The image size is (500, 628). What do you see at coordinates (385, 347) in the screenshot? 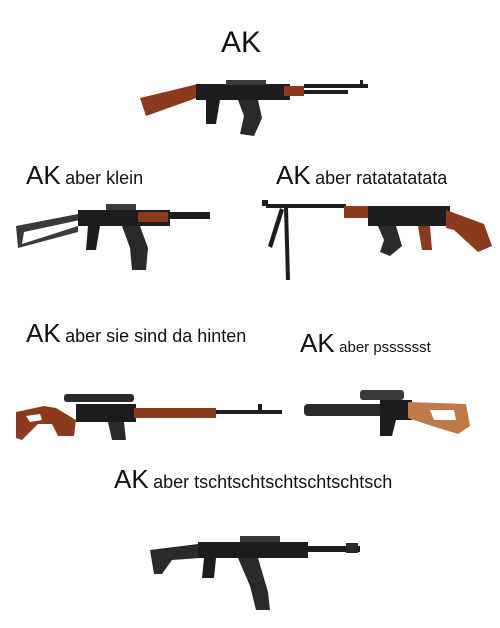
I see `caption-suffix: aber psssssst` at bounding box center [385, 347].